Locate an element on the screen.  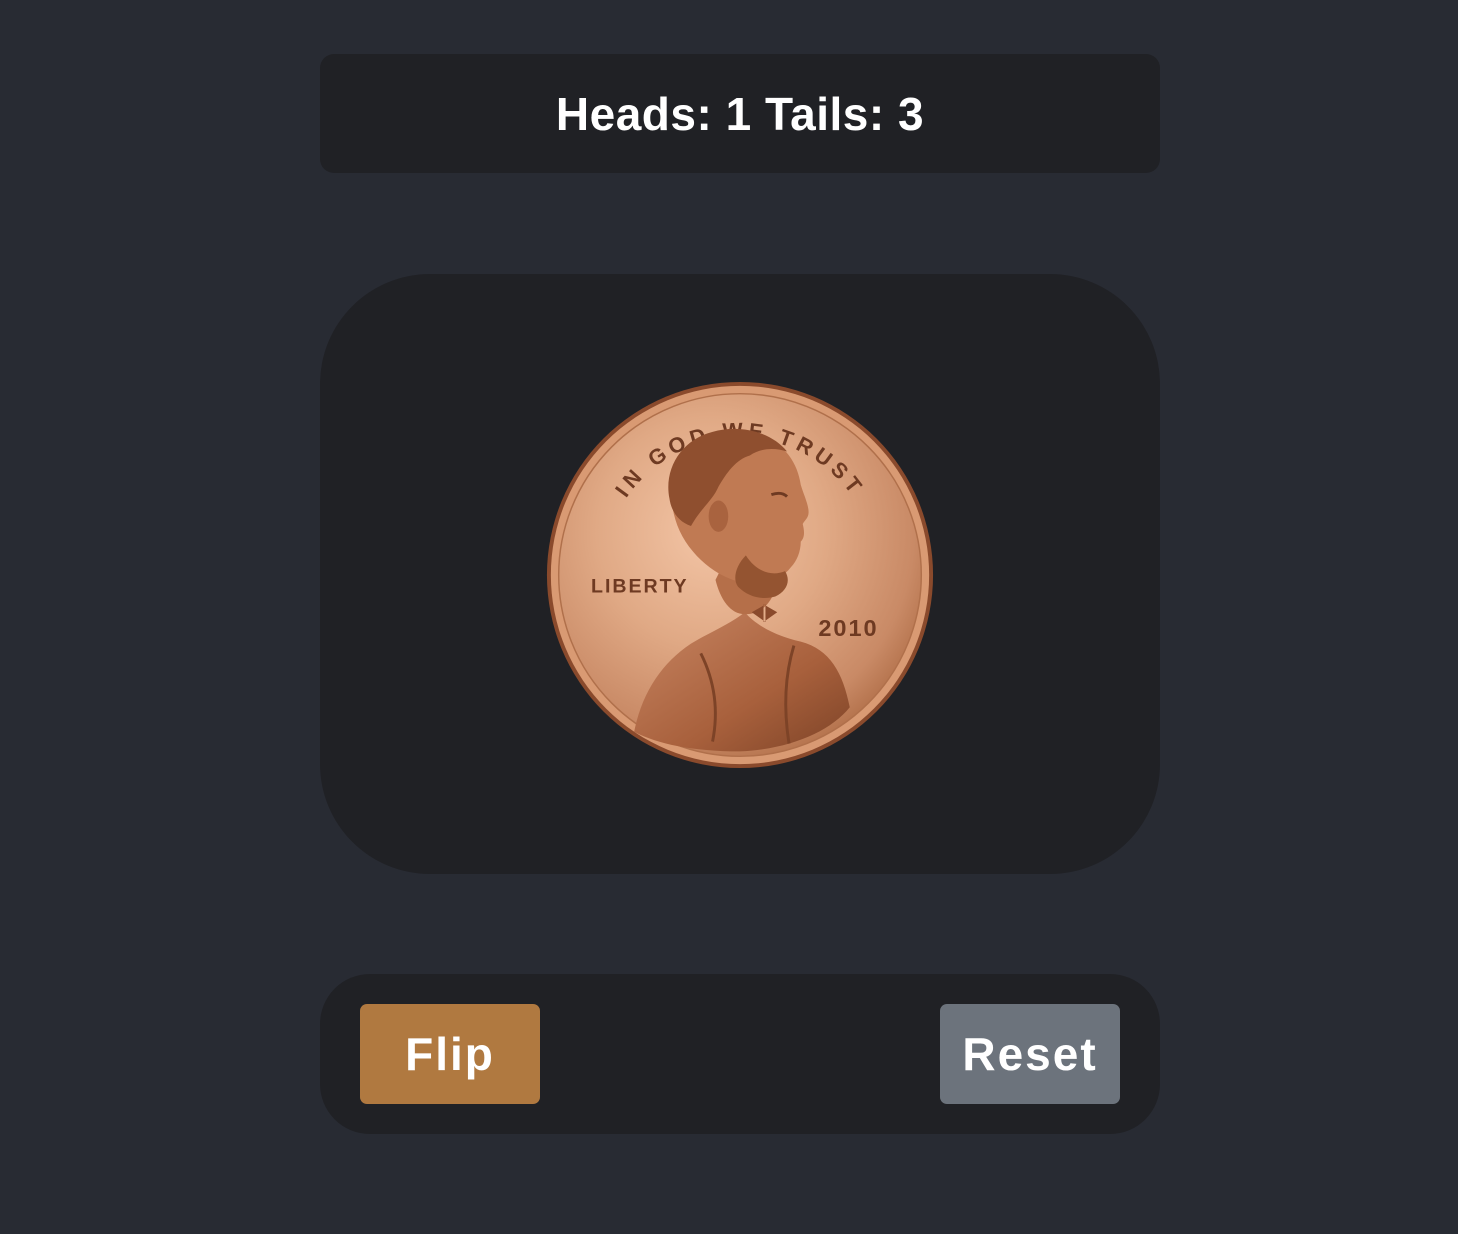
tails-label: Tails: is located at coordinates (824, 113).